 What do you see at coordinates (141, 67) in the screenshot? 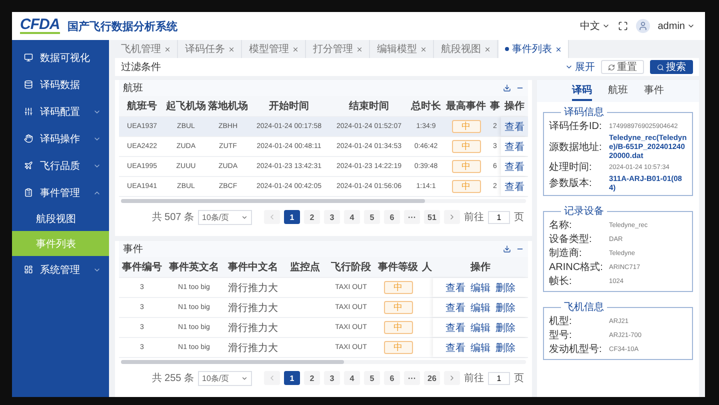
I see `filter-title: 过滤条件` at bounding box center [141, 67].